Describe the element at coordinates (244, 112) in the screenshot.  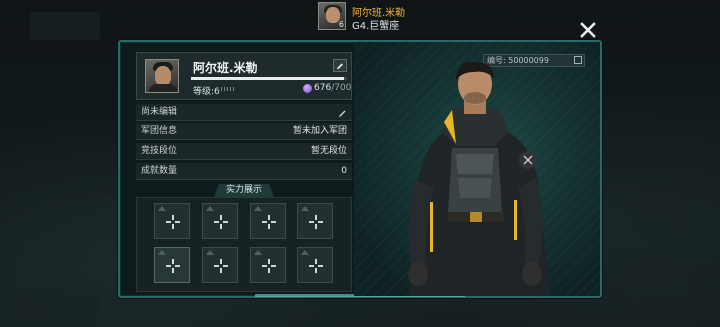
I see `info-row-signature: 尚未编辑` at that location.